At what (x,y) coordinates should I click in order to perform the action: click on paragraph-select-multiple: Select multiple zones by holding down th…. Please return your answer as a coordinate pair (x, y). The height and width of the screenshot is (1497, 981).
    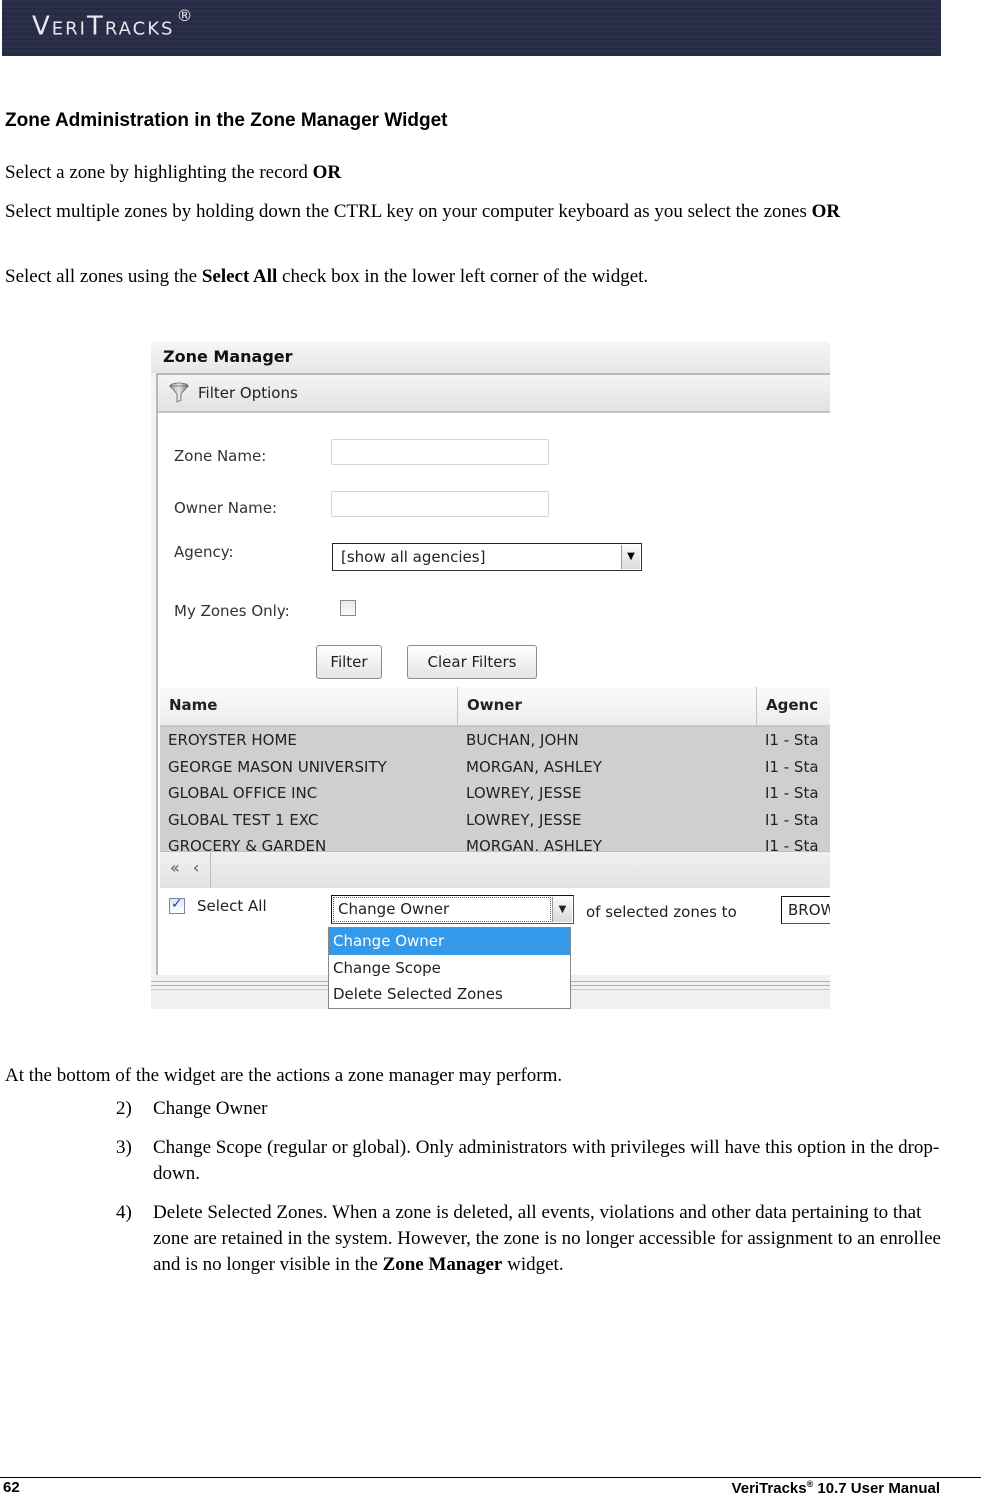
    Looking at the image, I should click on (492, 212).